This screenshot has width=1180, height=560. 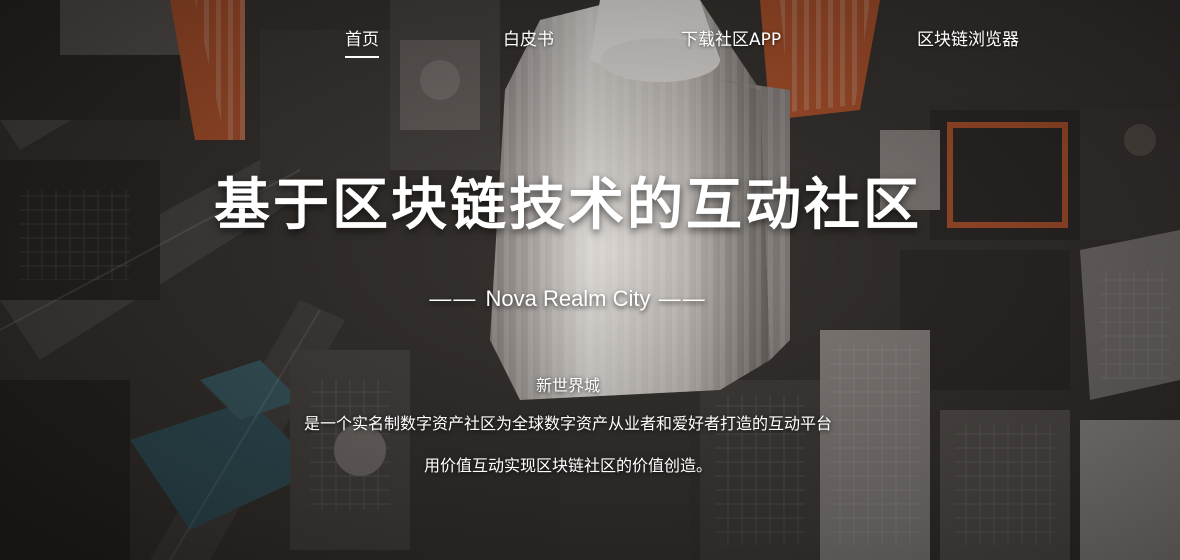 What do you see at coordinates (590, 46) in the screenshot?
I see `top-navigation: 首页 白皮书 下载社区APP 区块链浏览器` at bounding box center [590, 46].